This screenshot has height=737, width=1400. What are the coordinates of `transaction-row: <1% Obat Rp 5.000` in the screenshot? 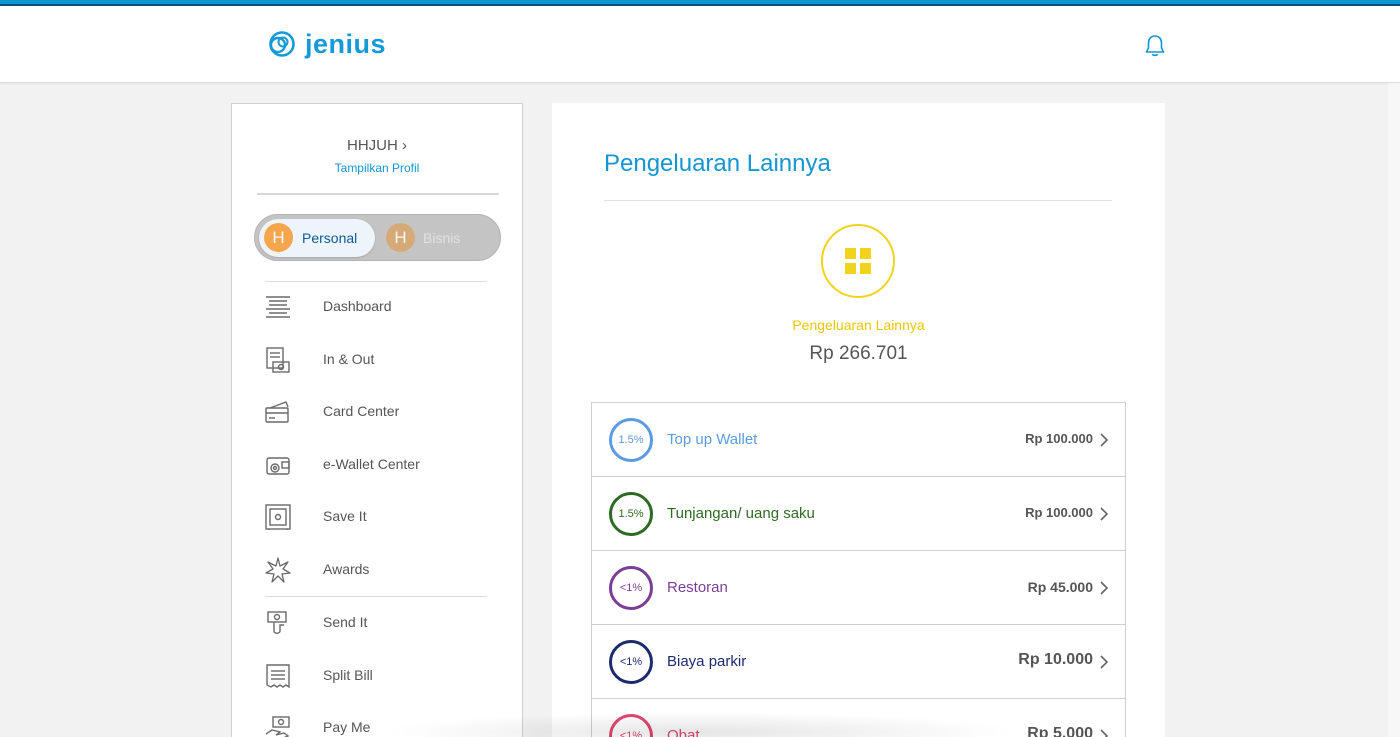 It's located at (858, 718).